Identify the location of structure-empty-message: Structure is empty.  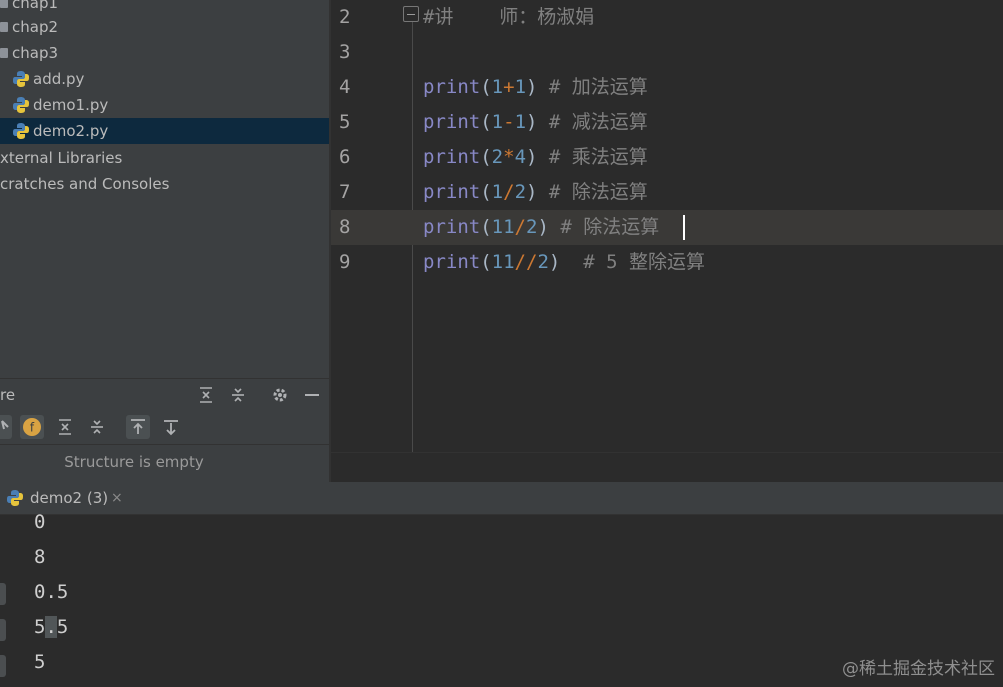
(134, 462).